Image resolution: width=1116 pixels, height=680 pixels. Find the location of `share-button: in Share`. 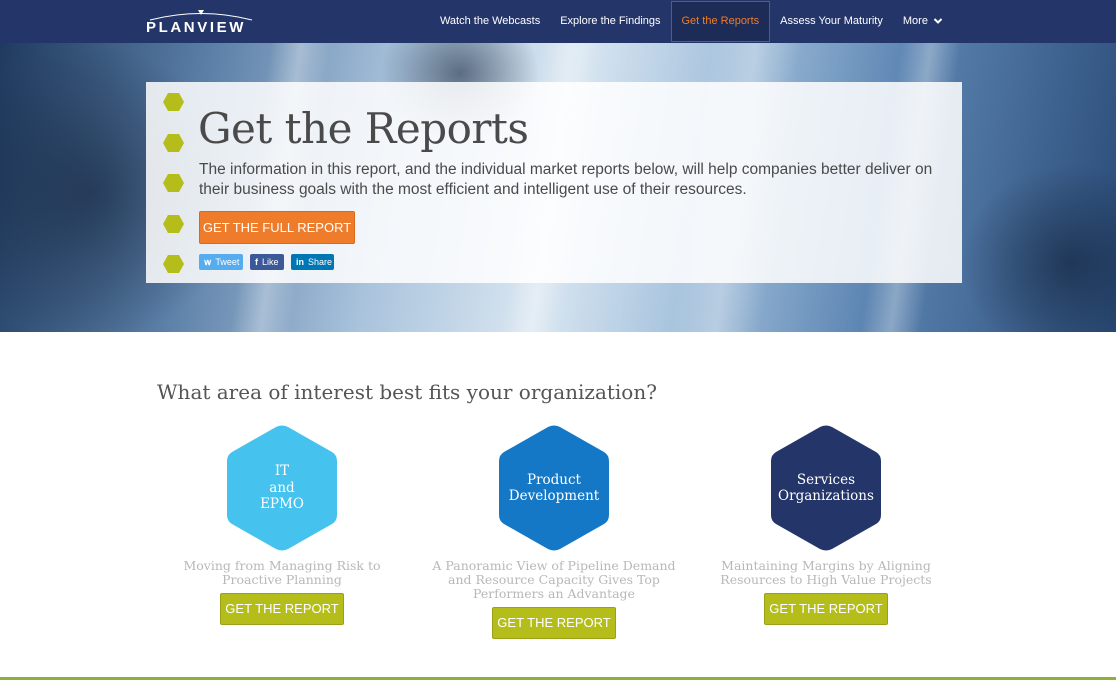

share-button: in Share is located at coordinates (312, 262).